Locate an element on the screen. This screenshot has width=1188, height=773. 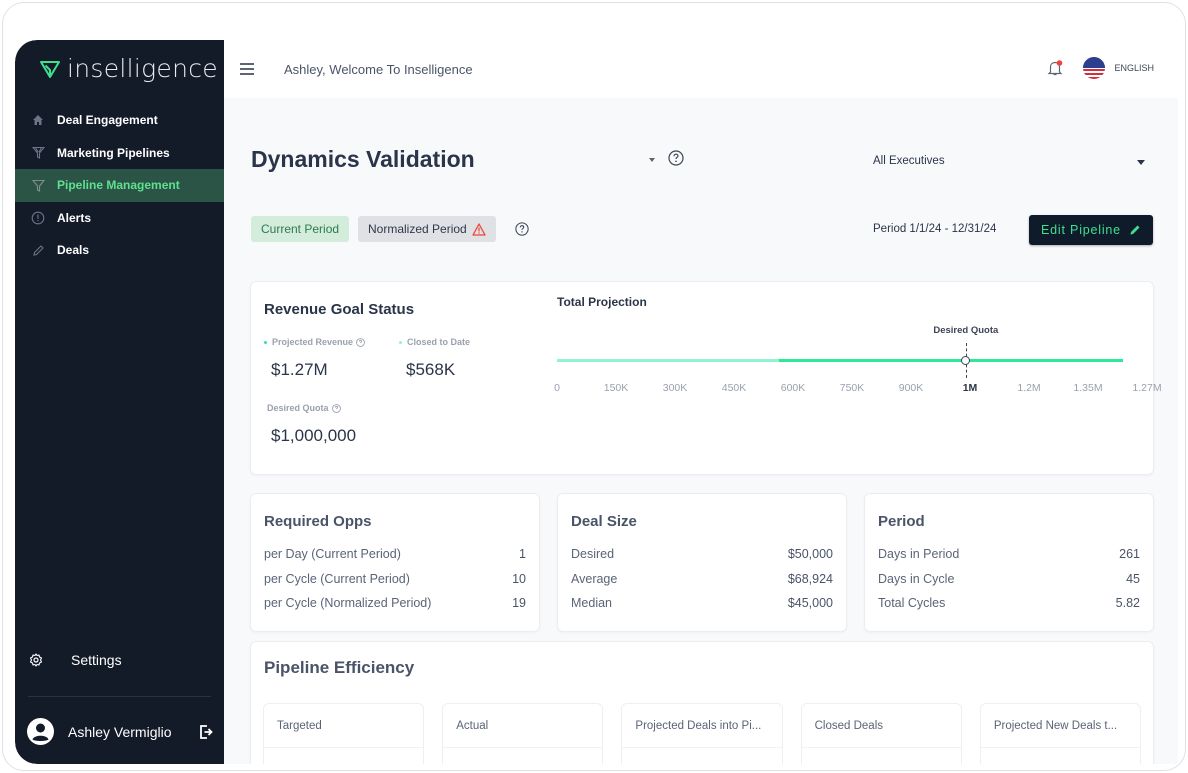
brand-name: inselligence is located at coordinates (142, 68).